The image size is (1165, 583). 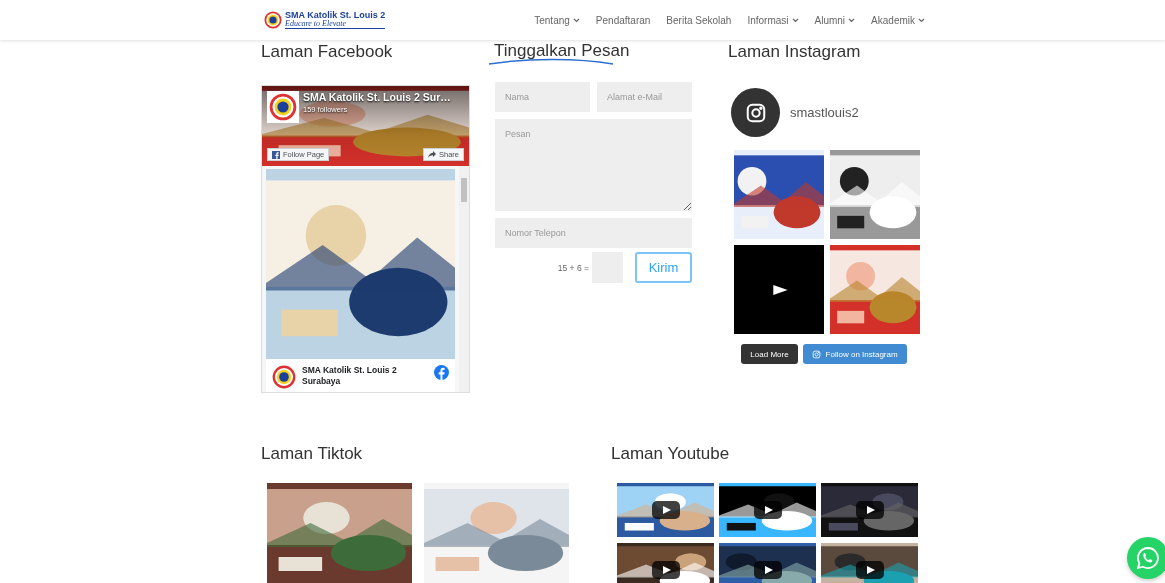 I want to click on scrollbar, so click(x=464, y=279).